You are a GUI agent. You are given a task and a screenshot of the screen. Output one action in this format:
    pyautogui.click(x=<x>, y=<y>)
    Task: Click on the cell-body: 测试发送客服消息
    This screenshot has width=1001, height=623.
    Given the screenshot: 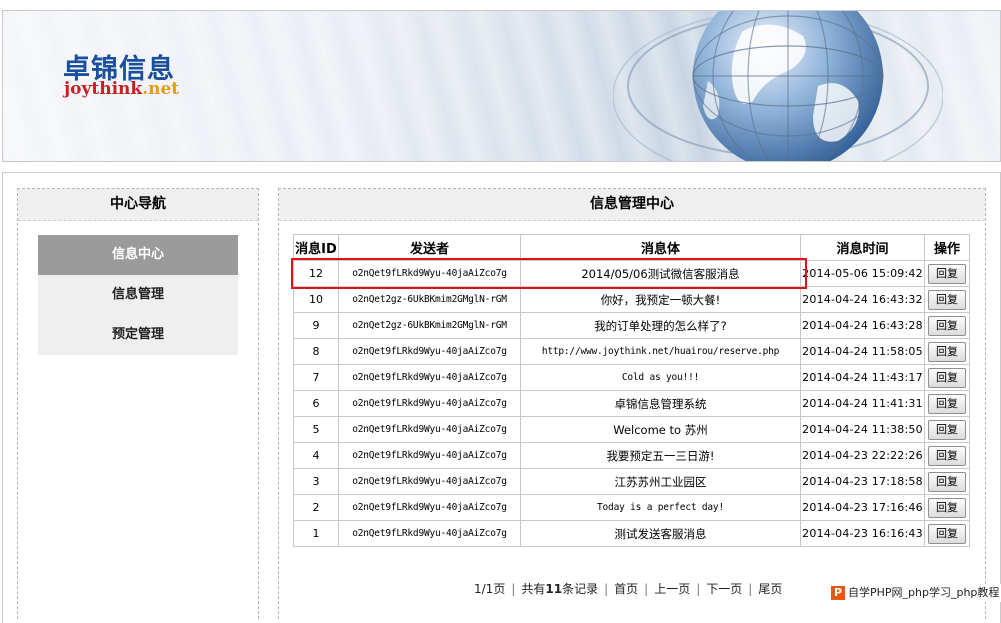 What is the action you would take?
    pyautogui.click(x=660, y=533)
    